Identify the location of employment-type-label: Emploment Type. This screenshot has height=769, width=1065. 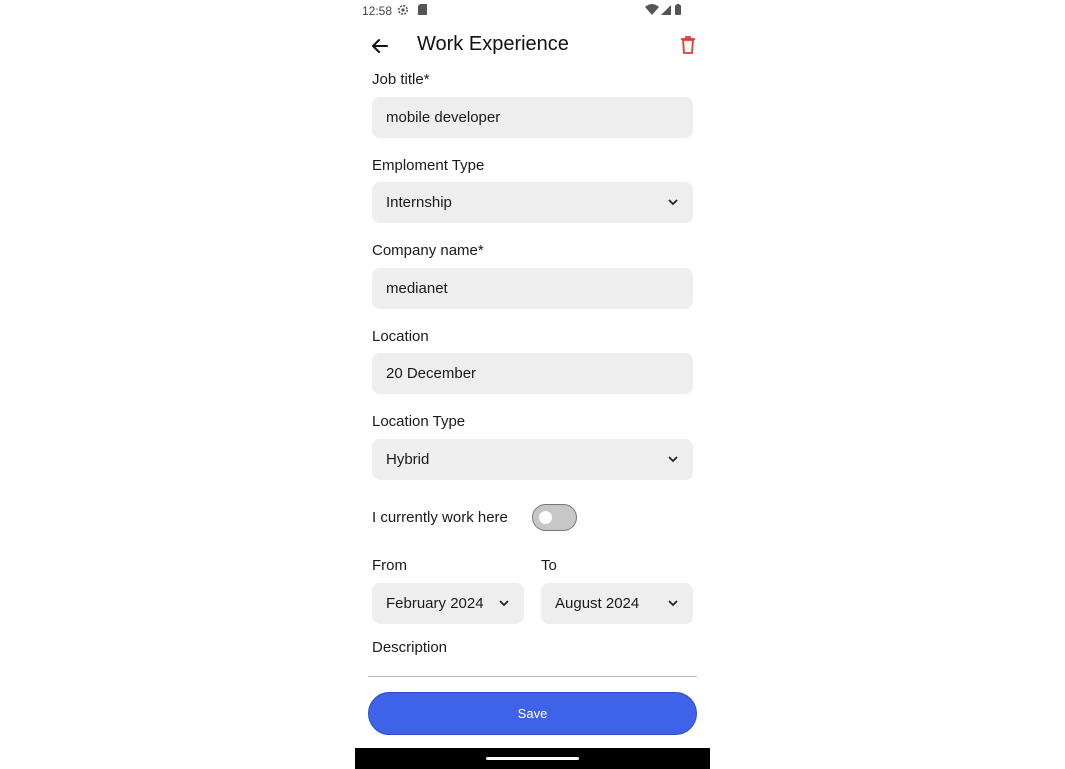
(428, 165).